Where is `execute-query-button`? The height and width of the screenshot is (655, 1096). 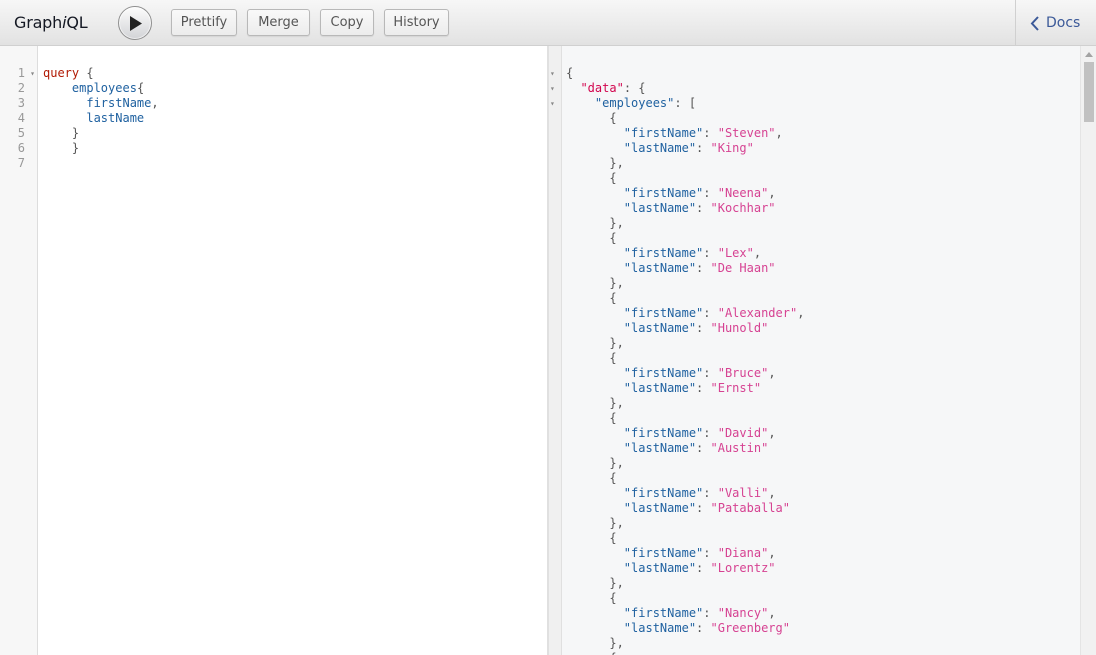 execute-query-button is located at coordinates (135, 23).